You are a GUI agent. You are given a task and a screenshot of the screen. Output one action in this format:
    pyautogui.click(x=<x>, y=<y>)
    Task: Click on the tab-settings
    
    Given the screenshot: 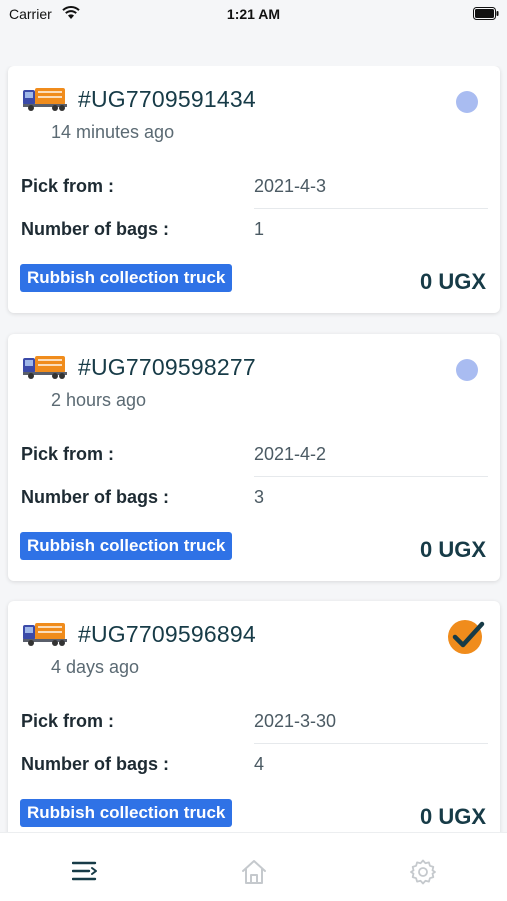 What is the action you would take?
    pyautogui.click(x=422, y=867)
    